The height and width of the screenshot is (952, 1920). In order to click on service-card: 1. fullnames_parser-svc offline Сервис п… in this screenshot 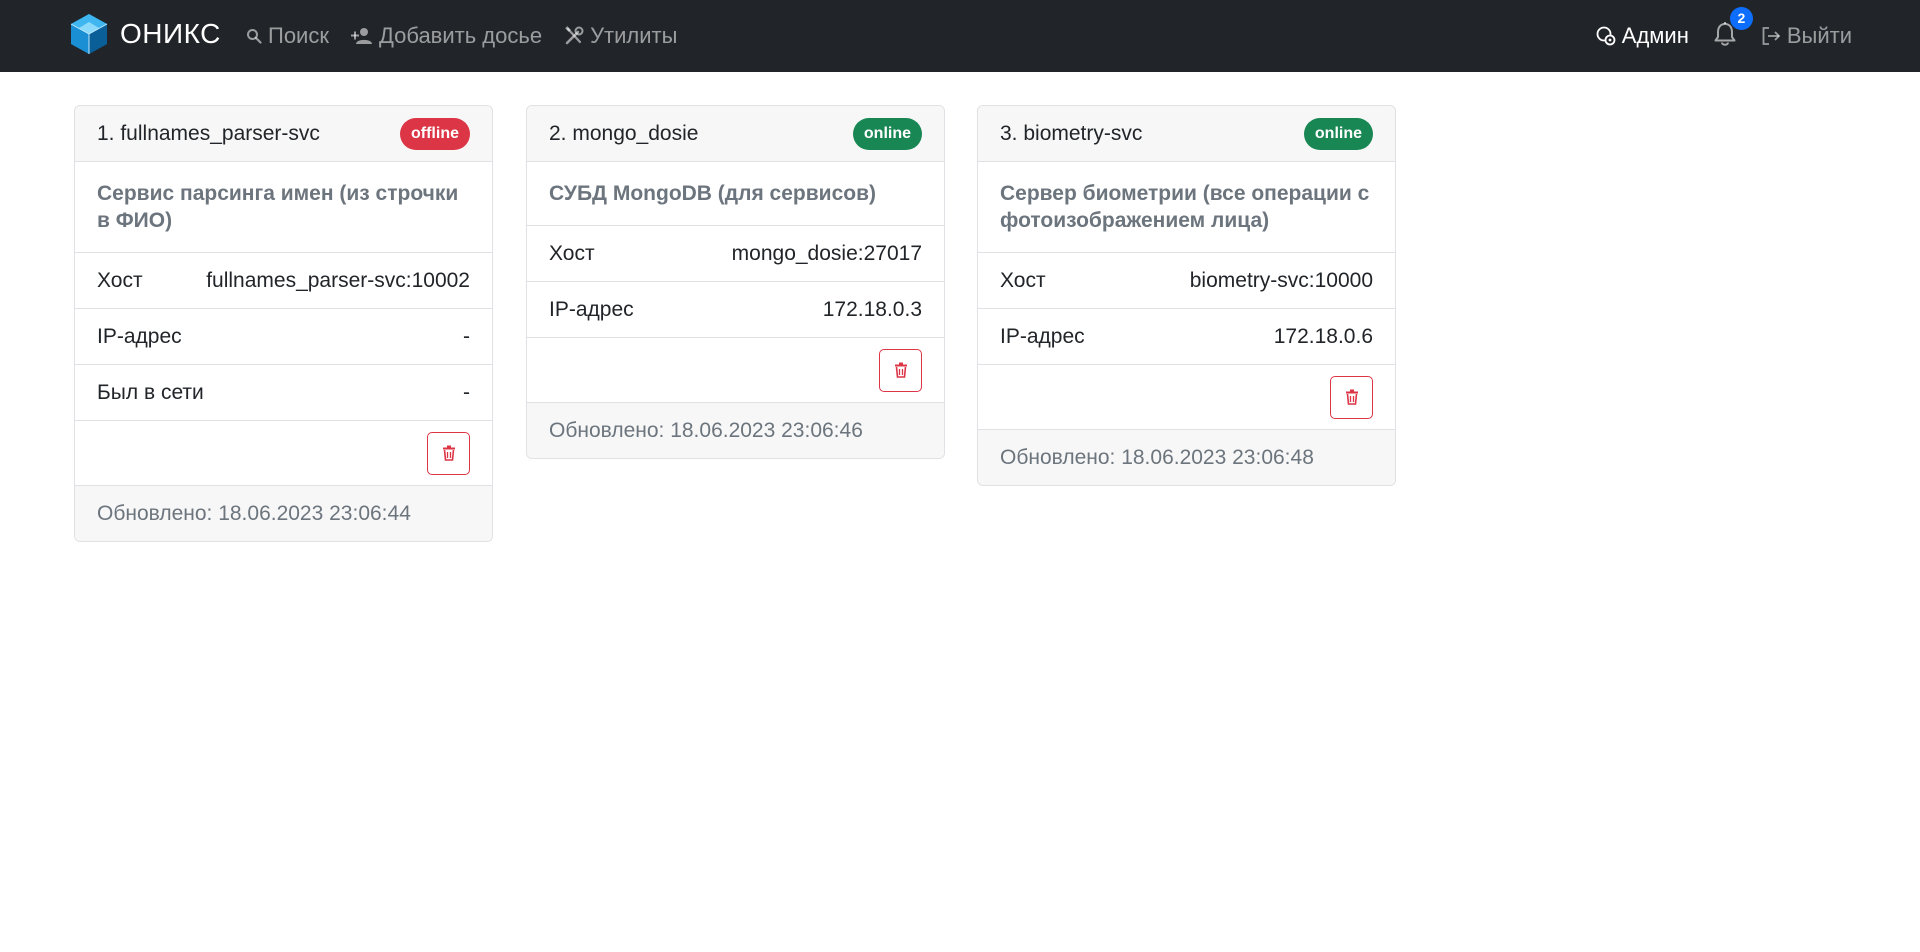, I will do `click(283, 323)`.